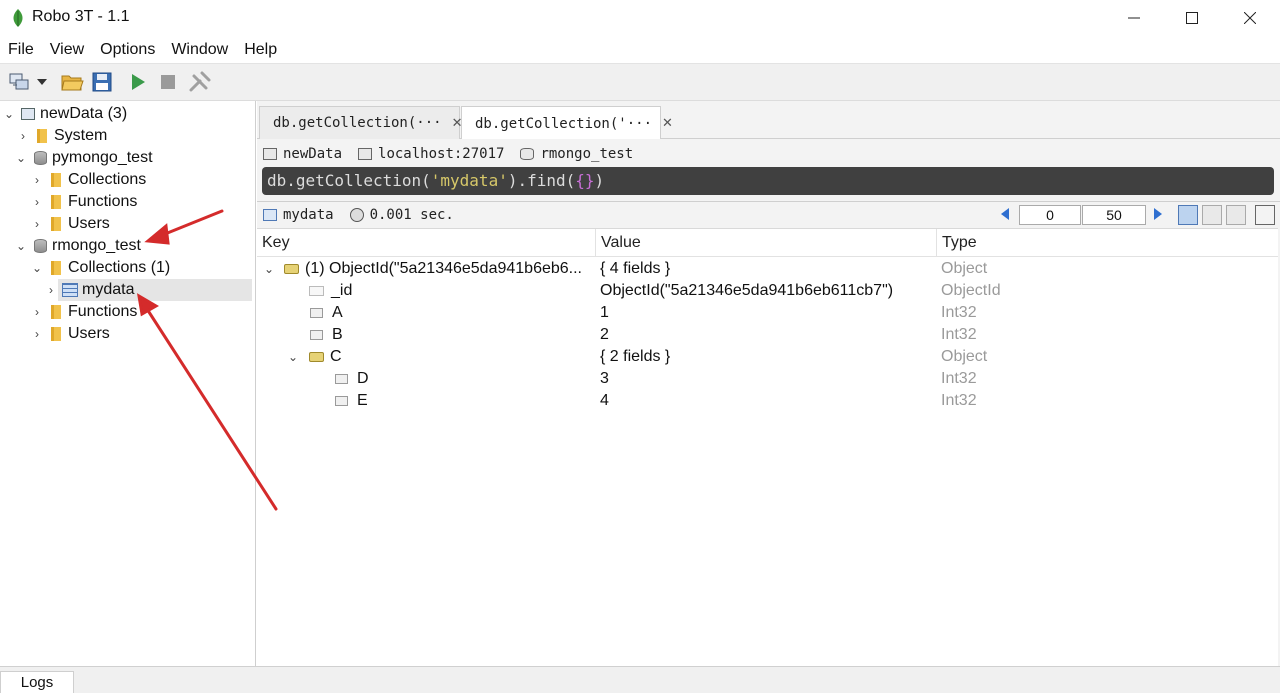 This screenshot has height=693, width=1280. I want to click on table-row: B 2 Int32, so click(767, 335).